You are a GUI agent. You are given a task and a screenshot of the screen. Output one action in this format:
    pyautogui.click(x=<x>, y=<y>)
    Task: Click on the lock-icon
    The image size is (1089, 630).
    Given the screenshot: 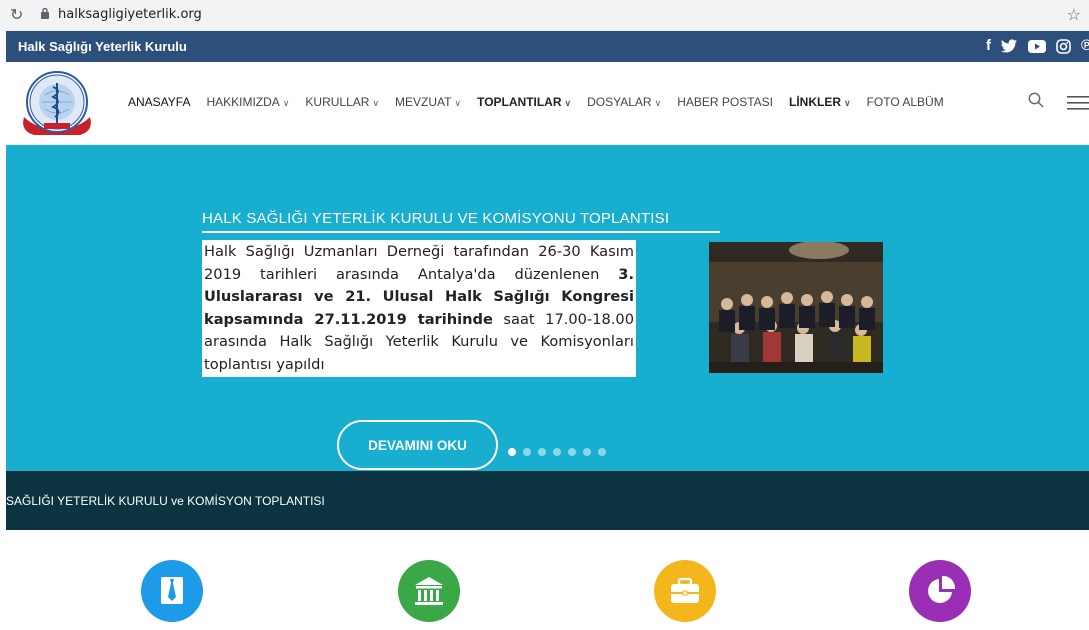 What is the action you would take?
    pyautogui.click(x=45, y=13)
    